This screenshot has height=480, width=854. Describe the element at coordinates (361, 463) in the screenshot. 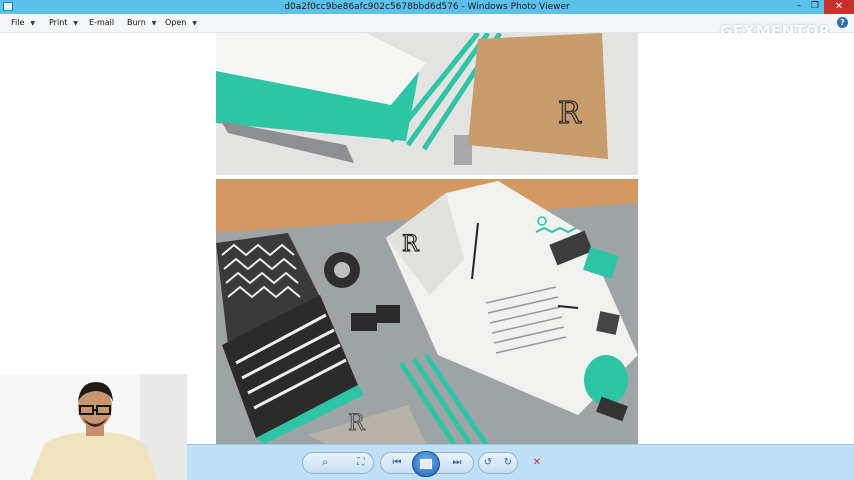

I see `actual-size-icon: ⛶` at that location.